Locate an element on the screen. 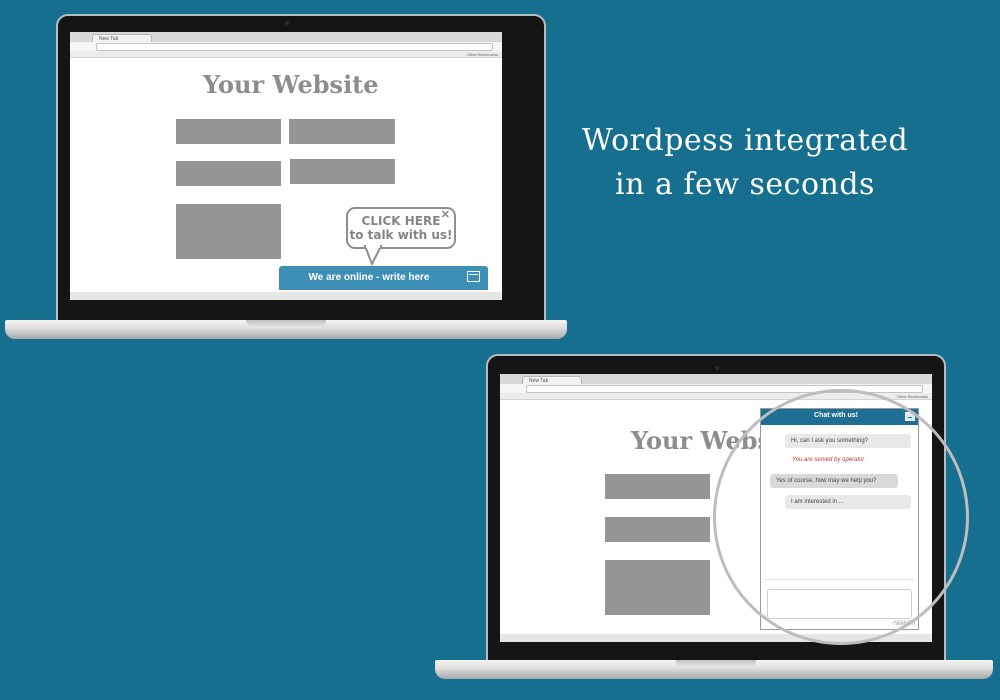 The height and width of the screenshot is (700, 1000). browser-status-strip is located at coordinates (286, 296).